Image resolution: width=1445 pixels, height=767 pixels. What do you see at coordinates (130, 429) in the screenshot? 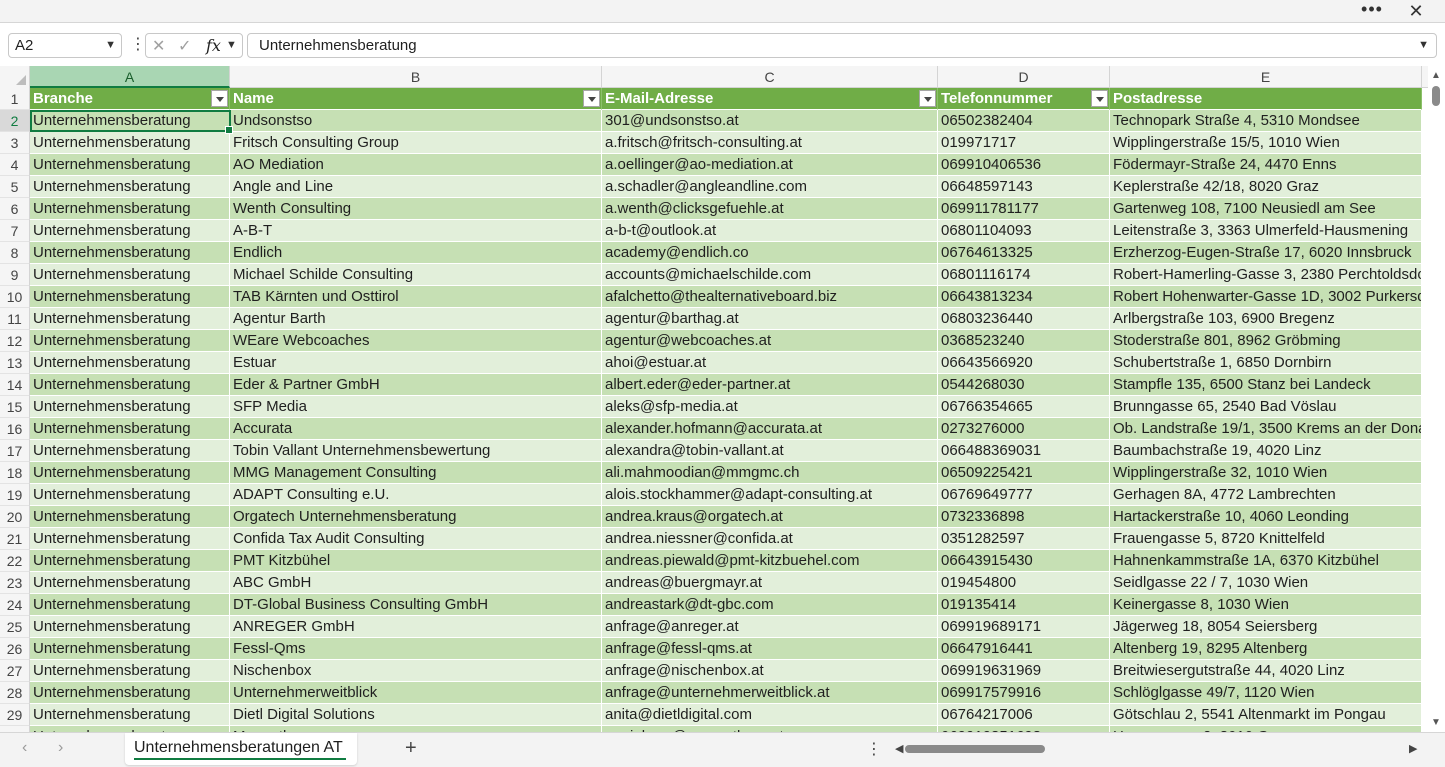
I see `cell-a16: Unternehmensberatung` at bounding box center [130, 429].